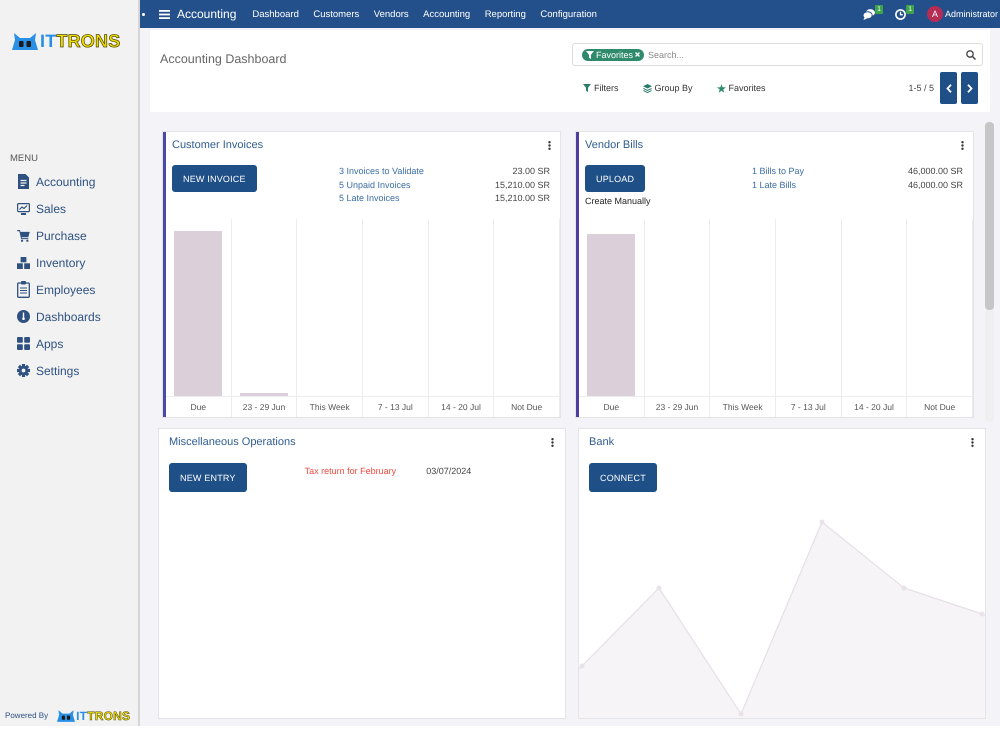 The image size is (1000, 750). What do you see at coordinates (23, 262) in the screenshot?
I see `boxes-icon` at bounding box center [23, 262].